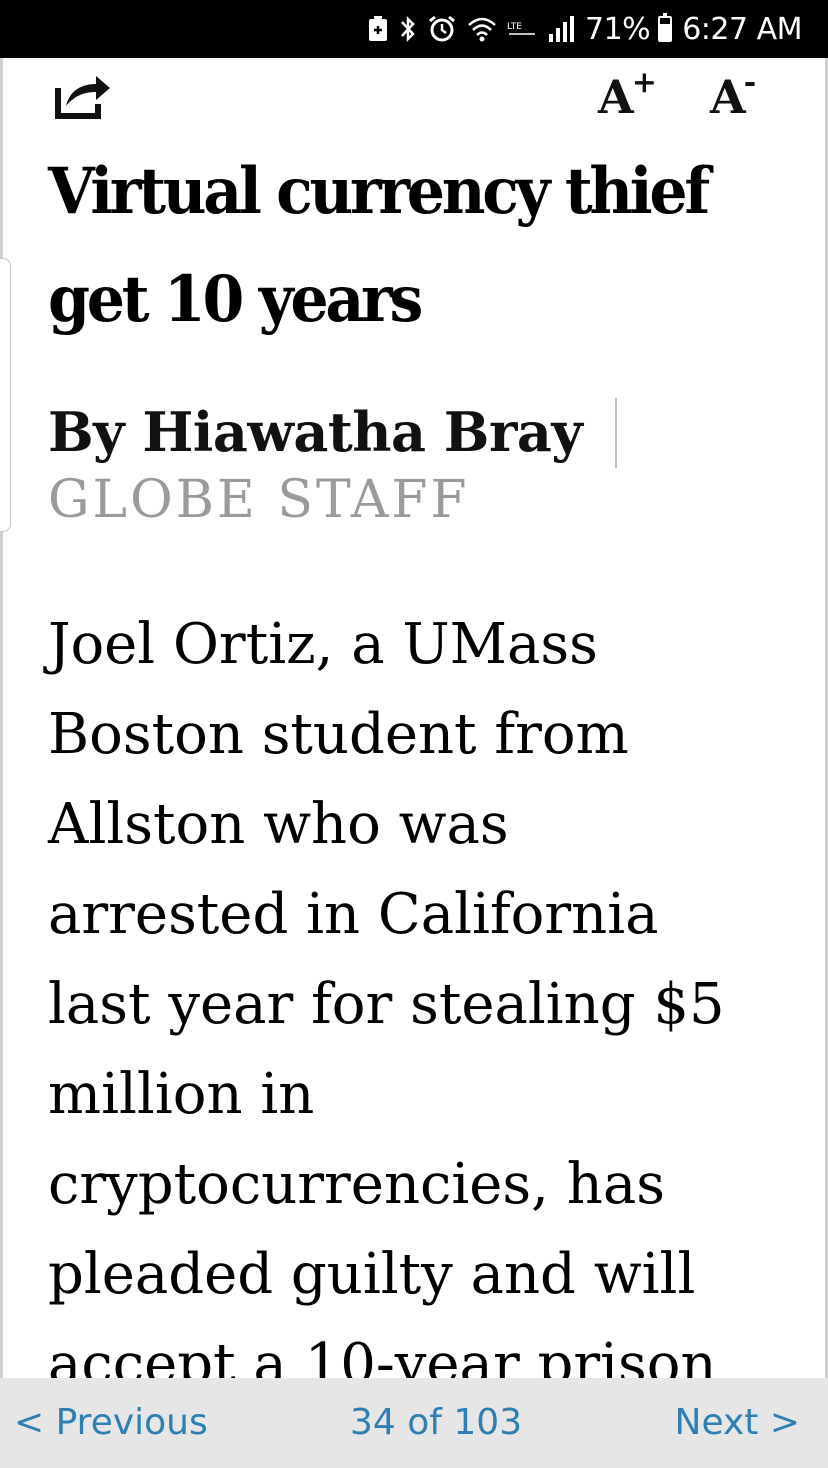 This screenshot has width=828, height=1468. What do you see at coordinates (315, 432) in the screenshot?
I see `byline-author: By Hiawatha Bray` at bounding box center [315, 432].